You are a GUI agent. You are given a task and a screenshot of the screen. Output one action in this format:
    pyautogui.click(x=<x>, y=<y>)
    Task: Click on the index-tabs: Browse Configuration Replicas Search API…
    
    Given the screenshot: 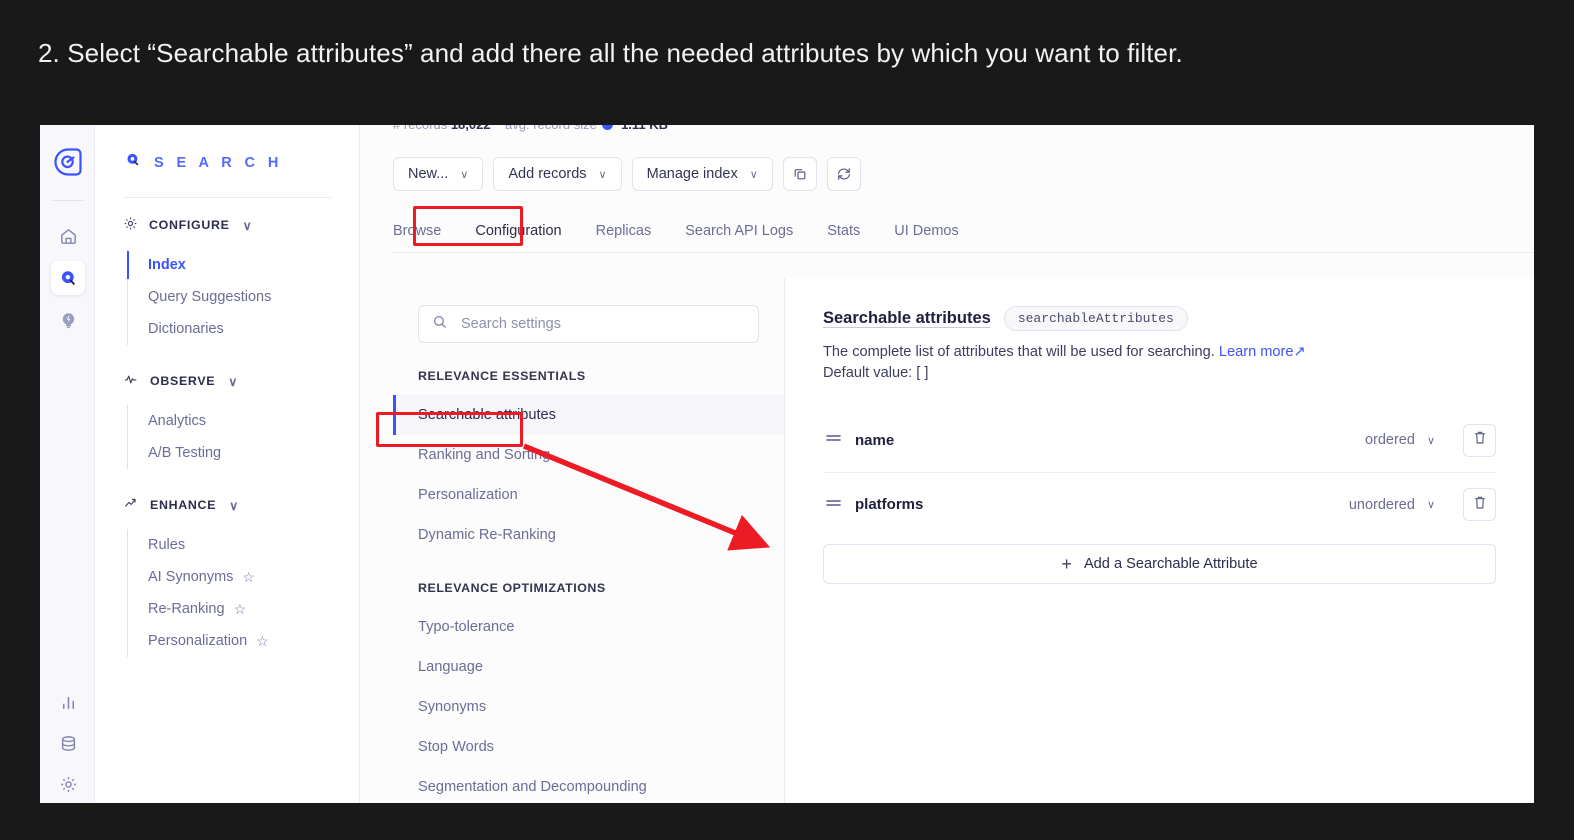 What is the action you would take?
    pyautogui.click(x=963, y=231)
    